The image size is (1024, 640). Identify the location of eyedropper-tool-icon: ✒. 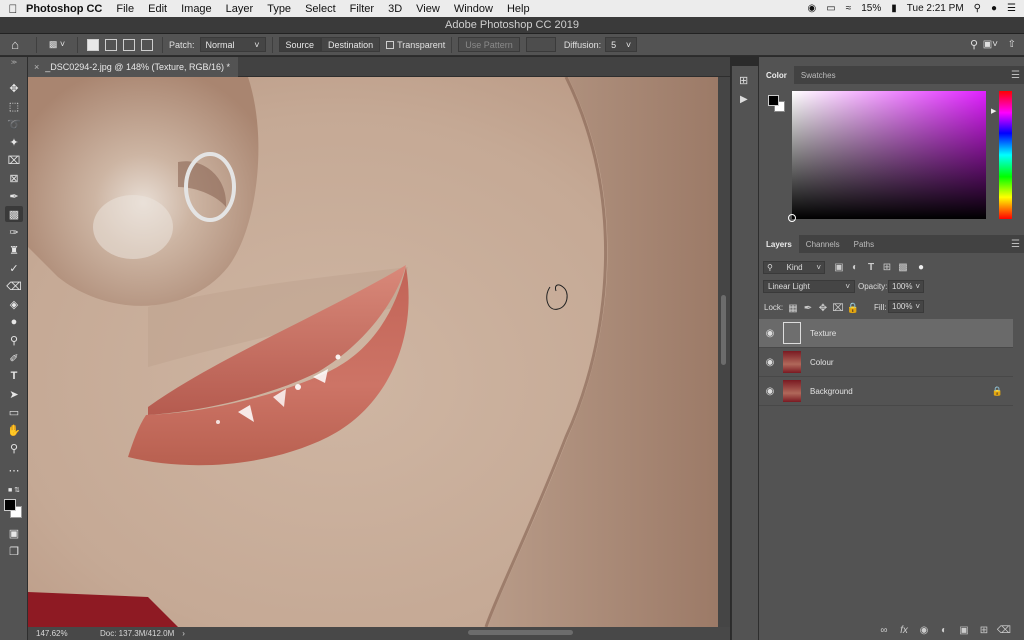
(14, 196).